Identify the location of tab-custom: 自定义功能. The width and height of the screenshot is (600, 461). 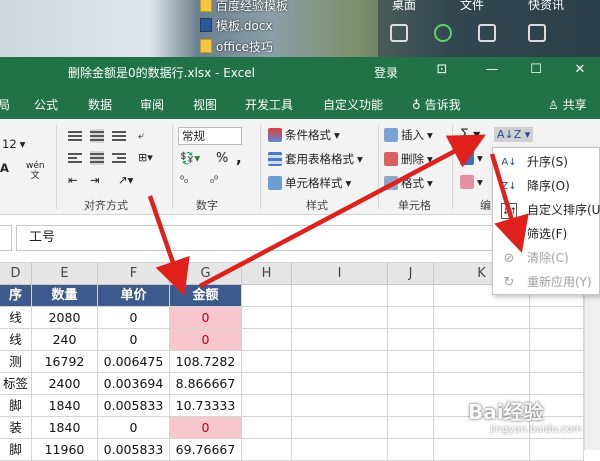
(353, 104).